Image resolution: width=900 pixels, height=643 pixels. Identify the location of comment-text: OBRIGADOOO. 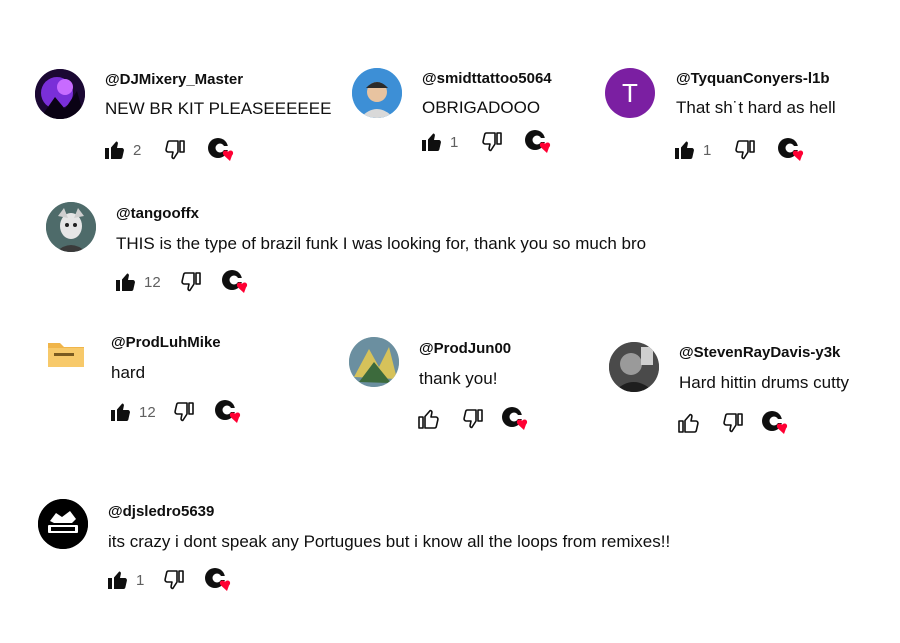
(481, 107).